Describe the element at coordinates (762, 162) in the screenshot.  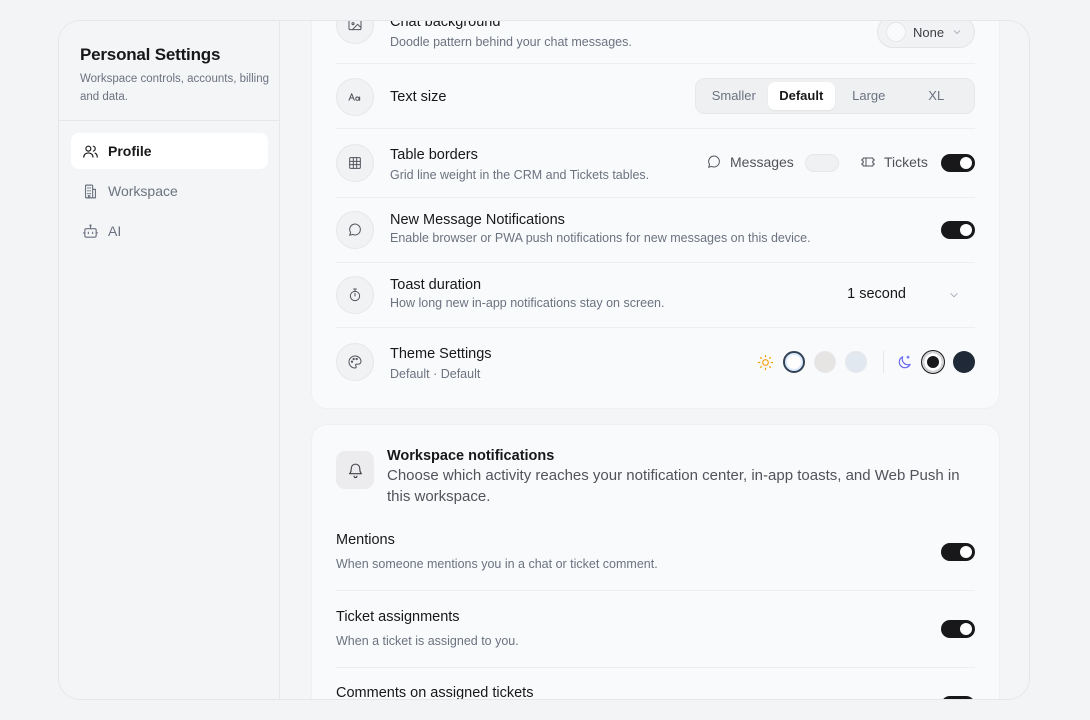
I see `messages-label: Messages` at that location.